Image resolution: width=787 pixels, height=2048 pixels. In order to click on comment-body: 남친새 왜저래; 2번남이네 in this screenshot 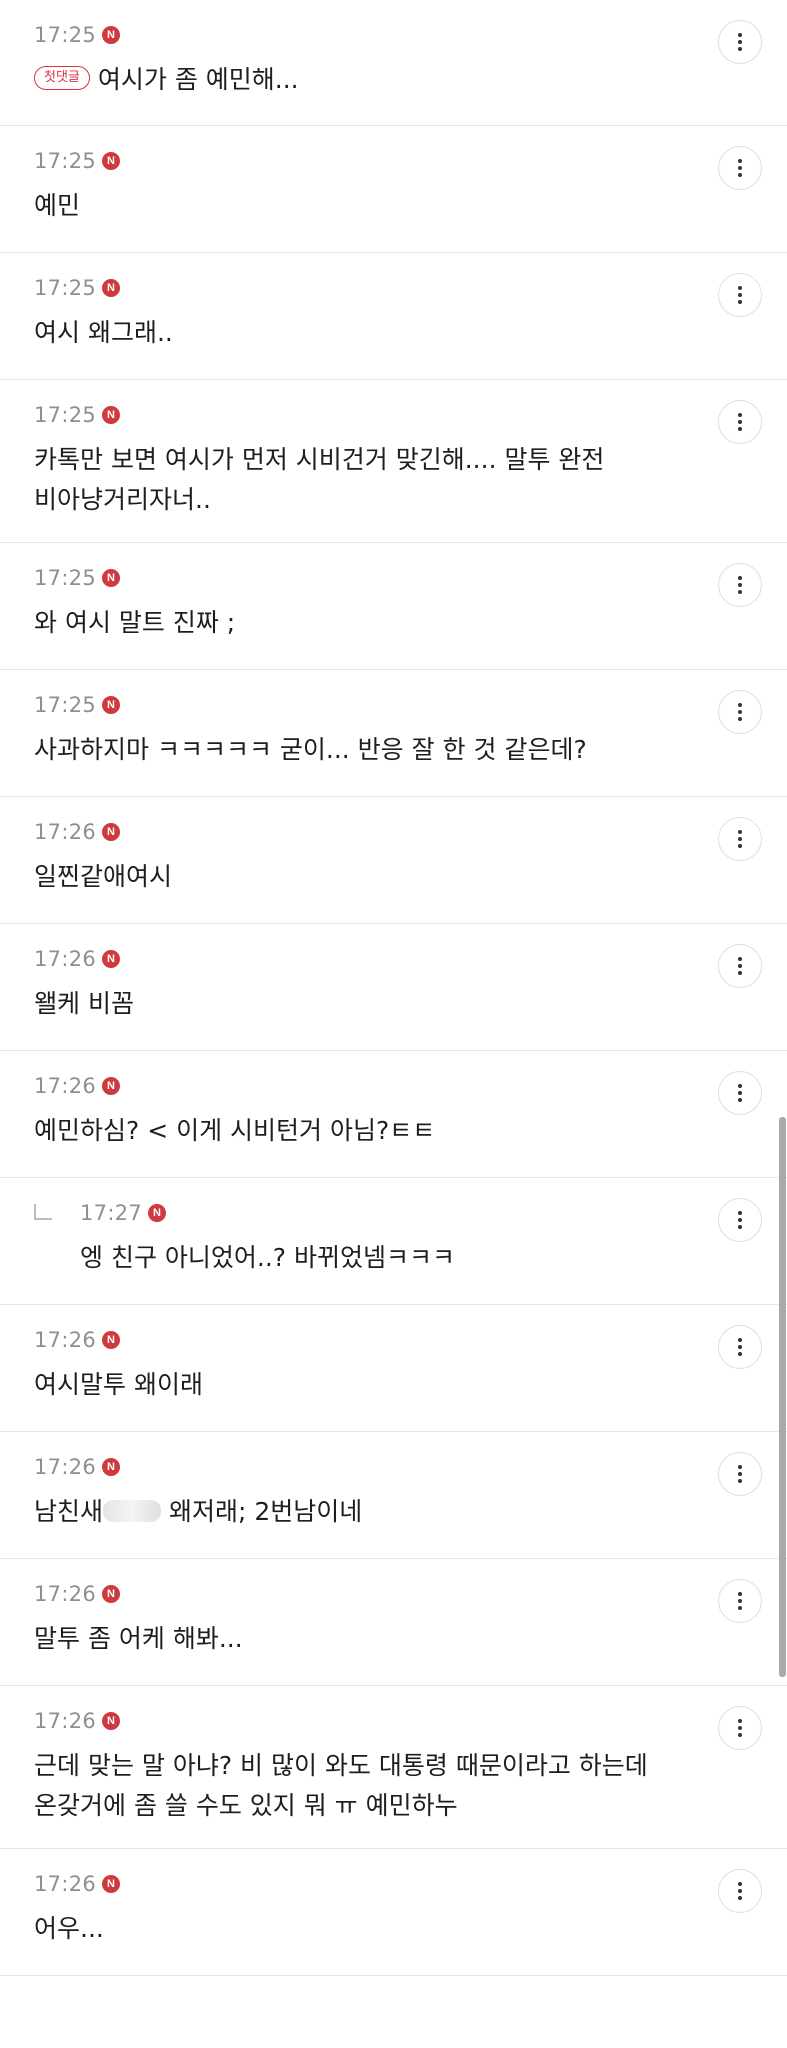, I will do `click(355, 1512)`.